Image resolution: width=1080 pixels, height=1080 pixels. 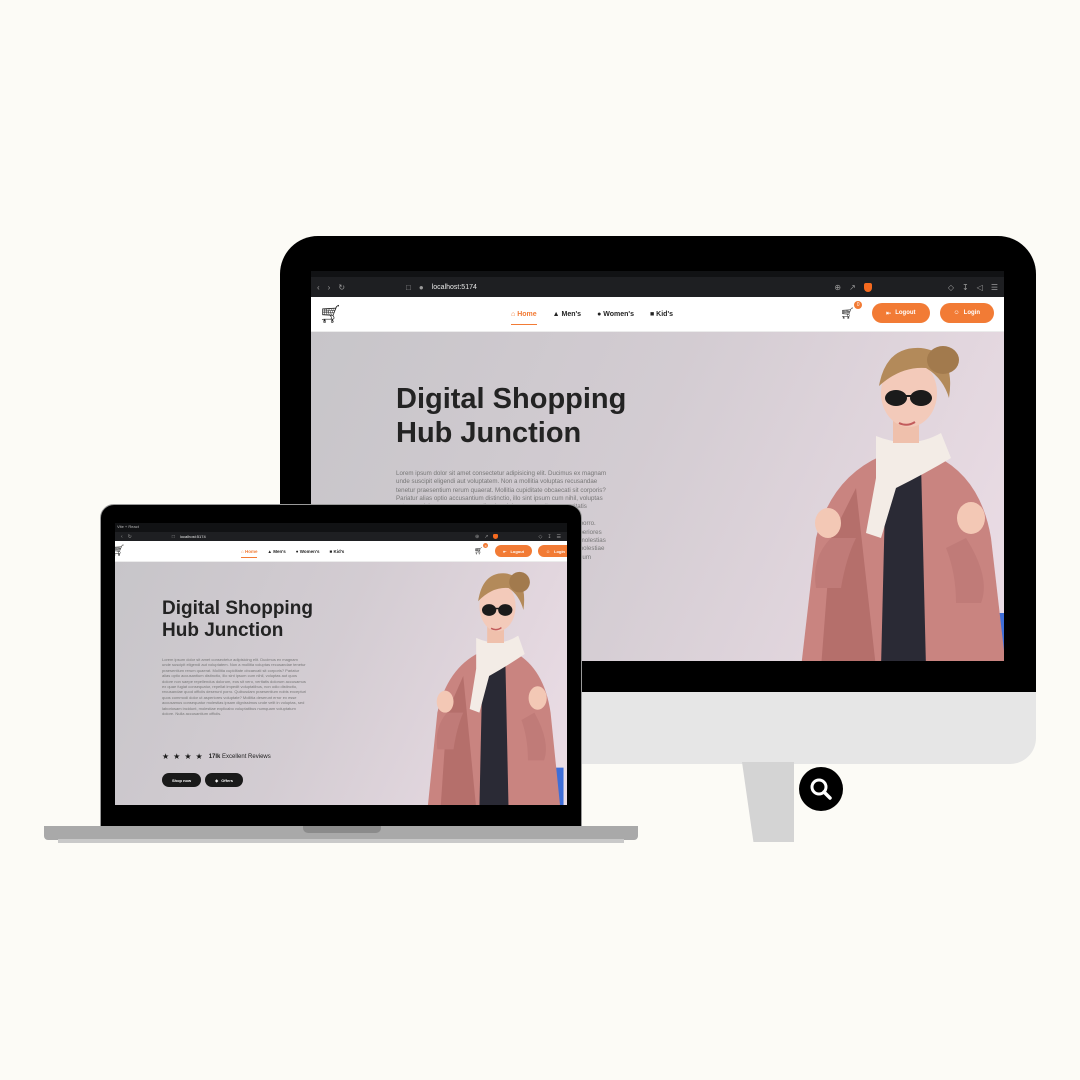 I want to click on laptop-login-label: Login, so click(x=559, y=551).